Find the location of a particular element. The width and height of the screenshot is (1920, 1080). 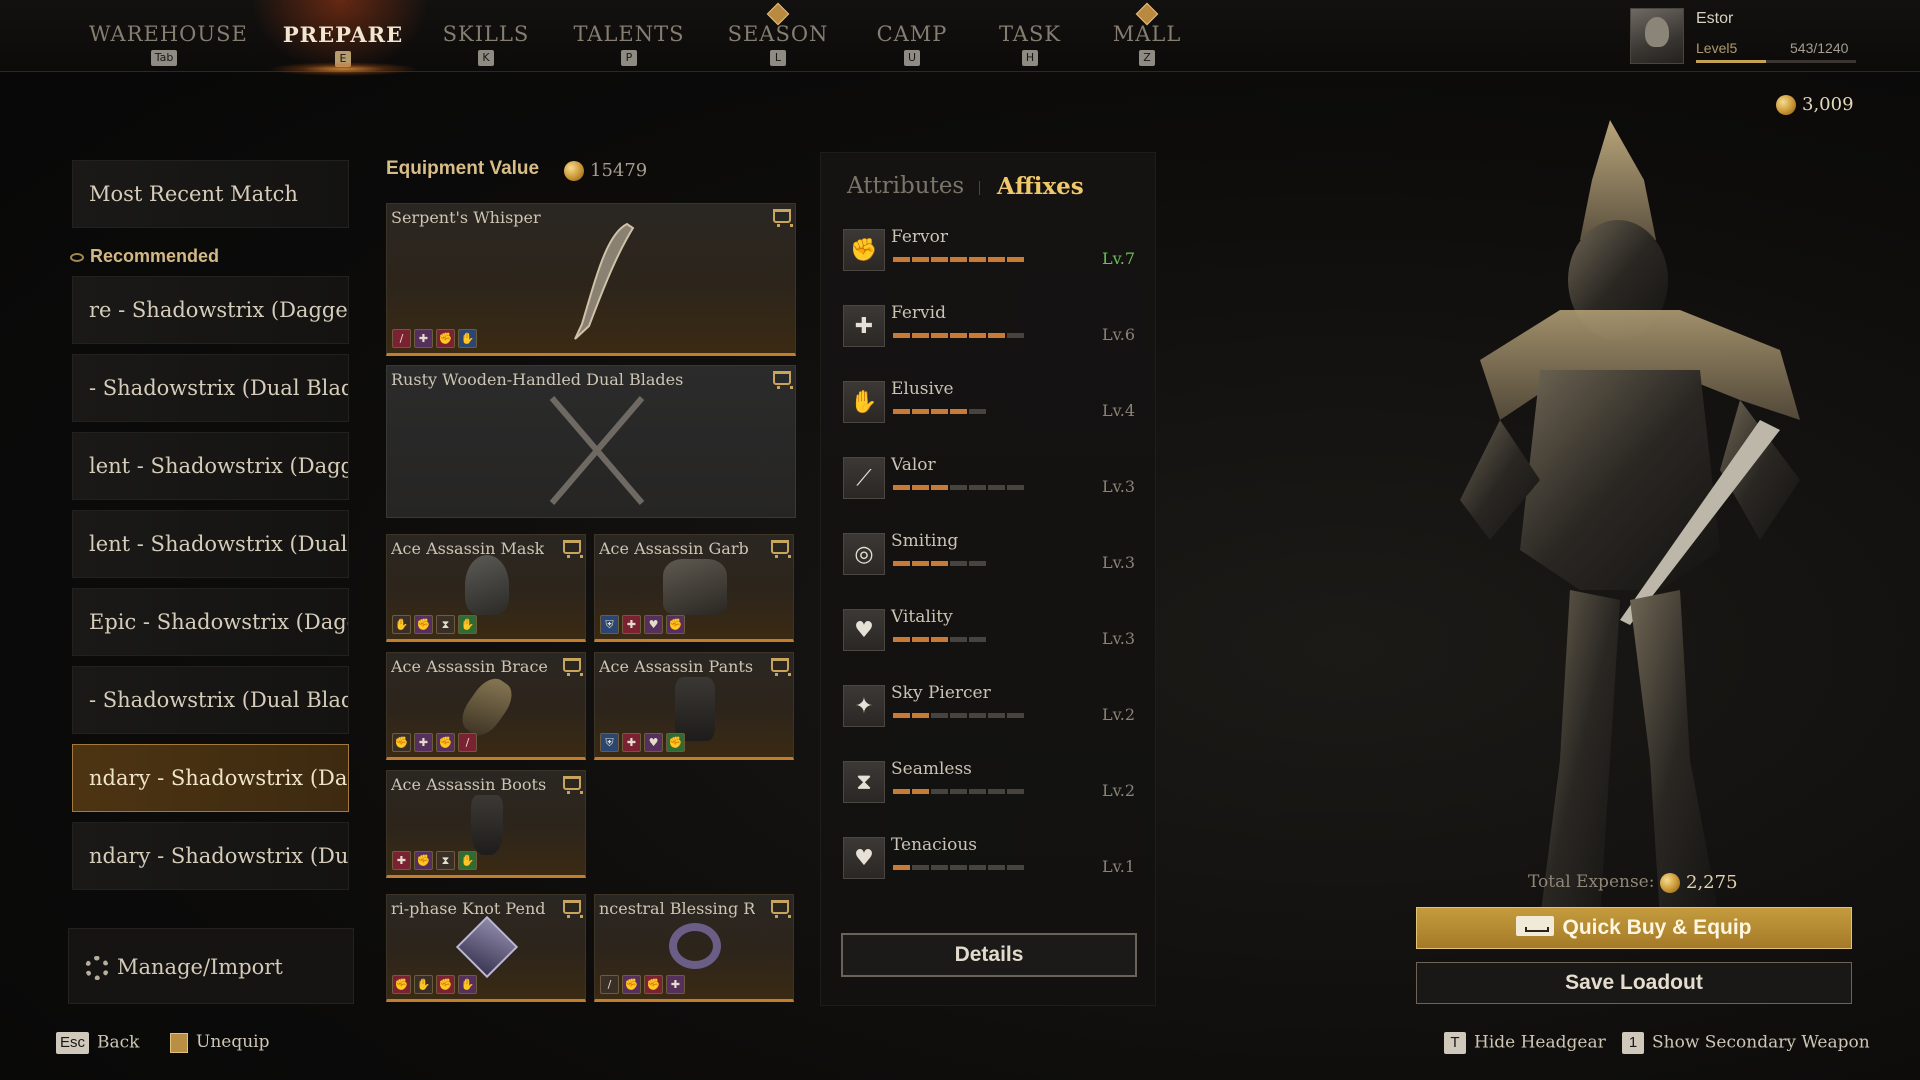

loadout-item: ndary - Shadowstrix (Dua is located at coordinates (210, 856).